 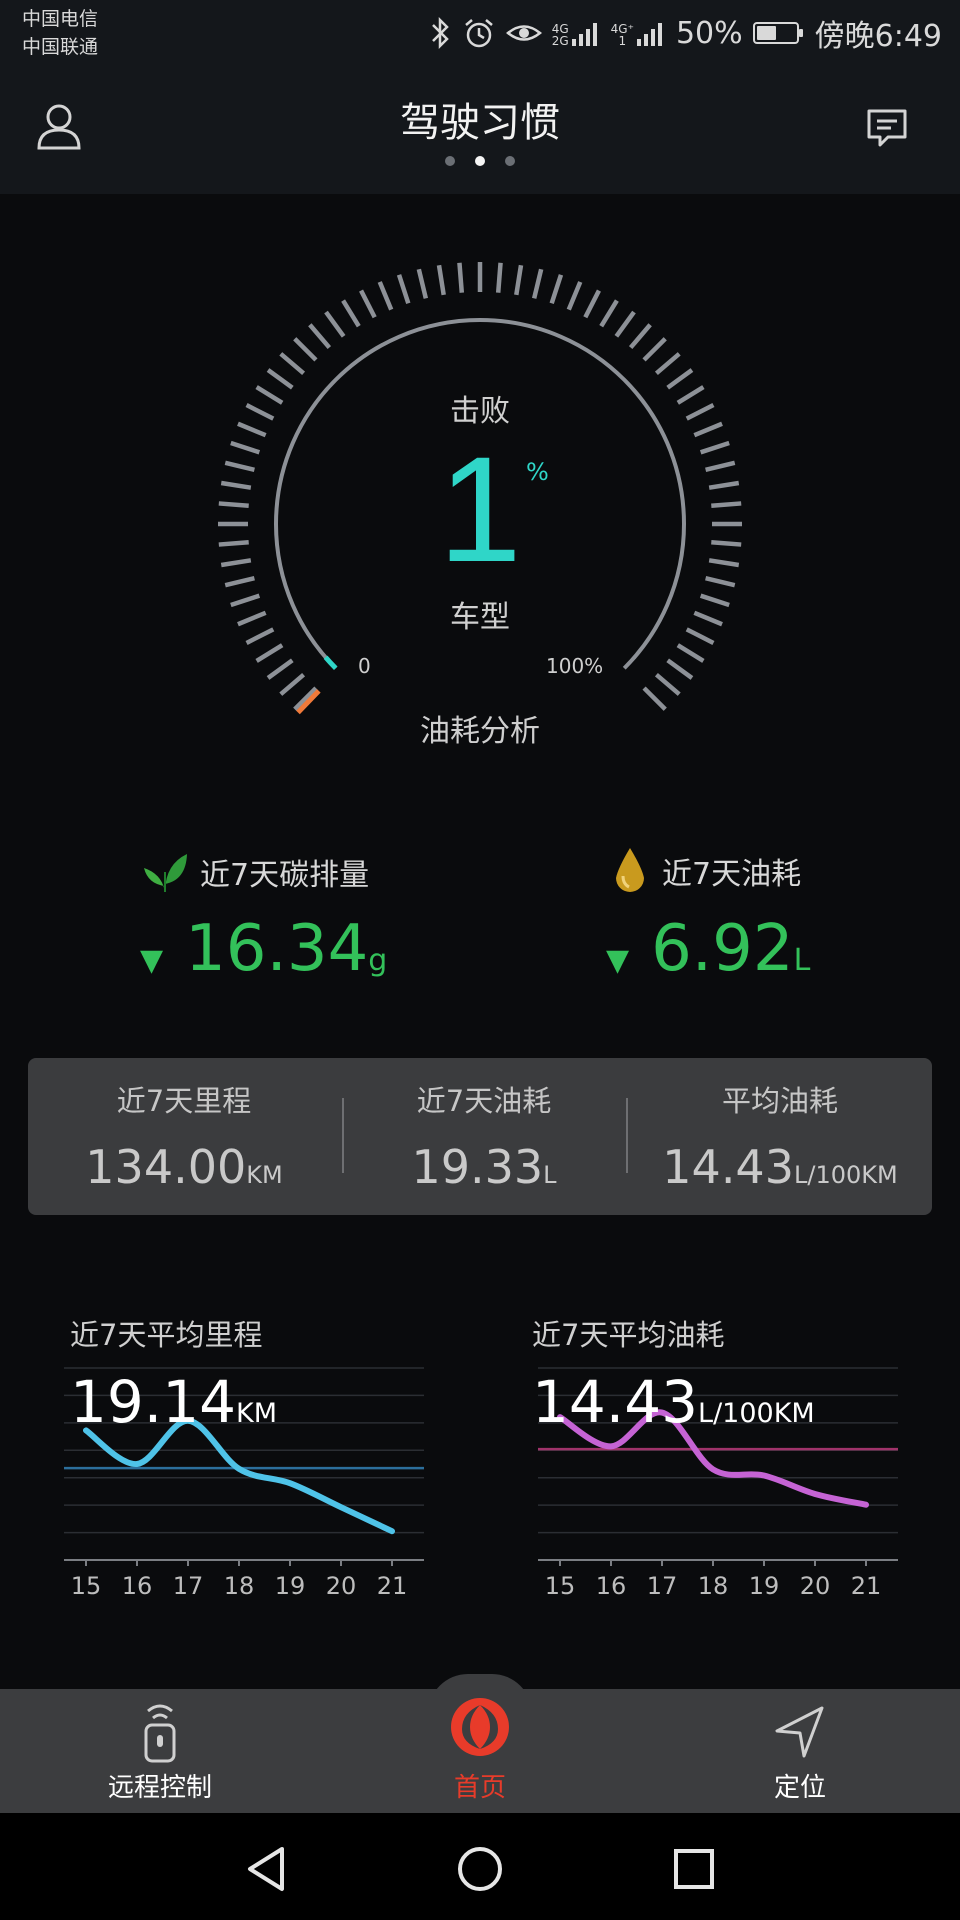 What do you see at coordinates (266, 1869) in the screenshot?
I see `back-icon` at bounding box center [266, 1869].